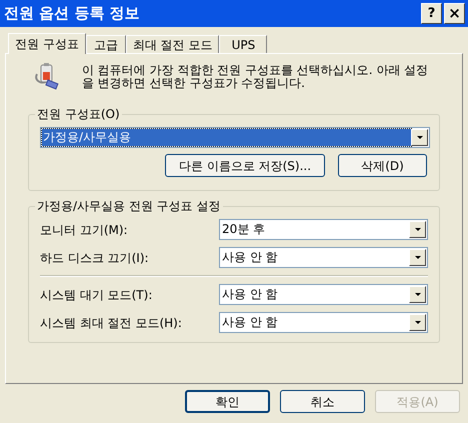 The image size is (468, 423). What do you see at coordinates (106, 44) in the screenshot?
I see `tab: 고급` at bounding box center [106, 44].